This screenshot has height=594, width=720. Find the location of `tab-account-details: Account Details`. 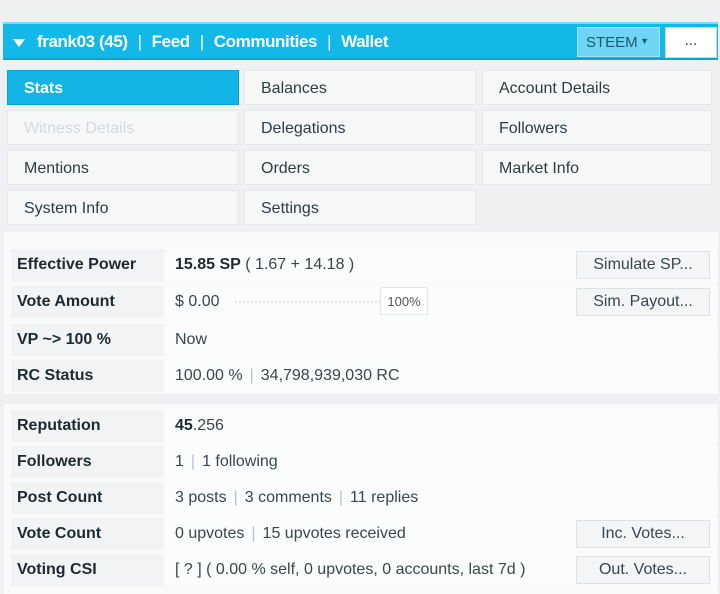

tab-account-details: Account Details is located at coordinates (597, 87).